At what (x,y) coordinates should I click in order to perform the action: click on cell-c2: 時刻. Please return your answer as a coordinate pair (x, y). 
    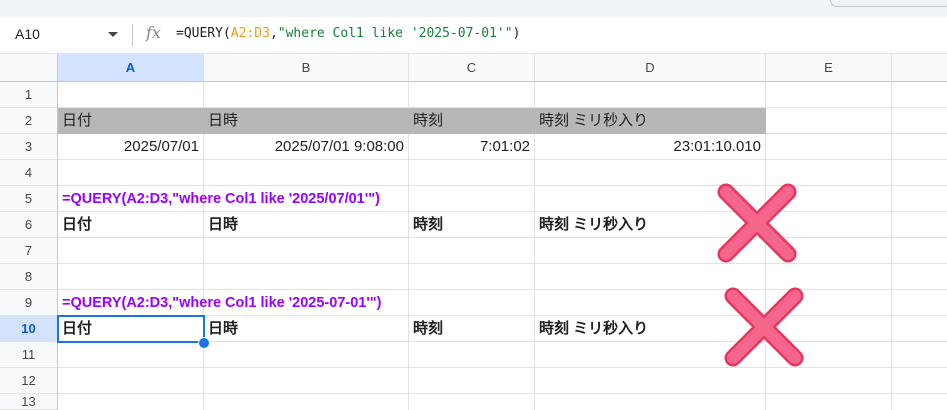
    Looking at the image, I should click on (472, 121).